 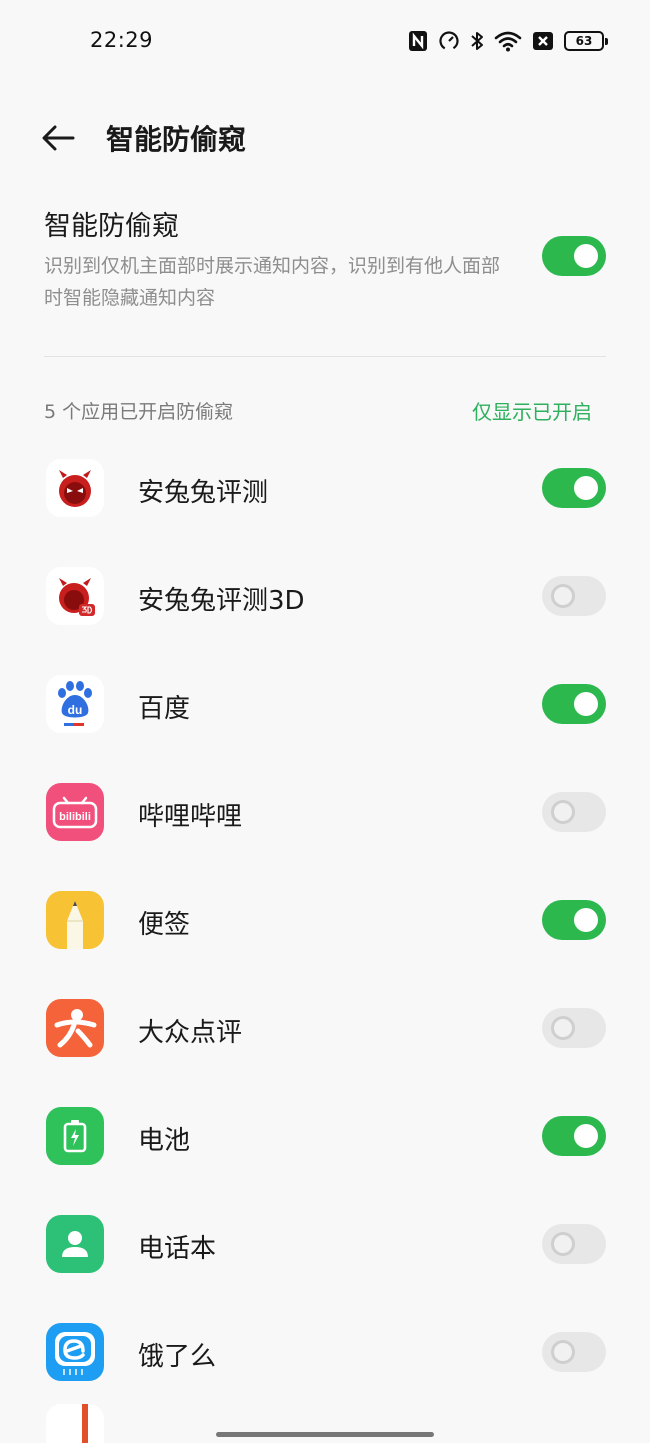 I want to click on app-row-antutu: 安兔兔评测, so click(x=325, y=489).